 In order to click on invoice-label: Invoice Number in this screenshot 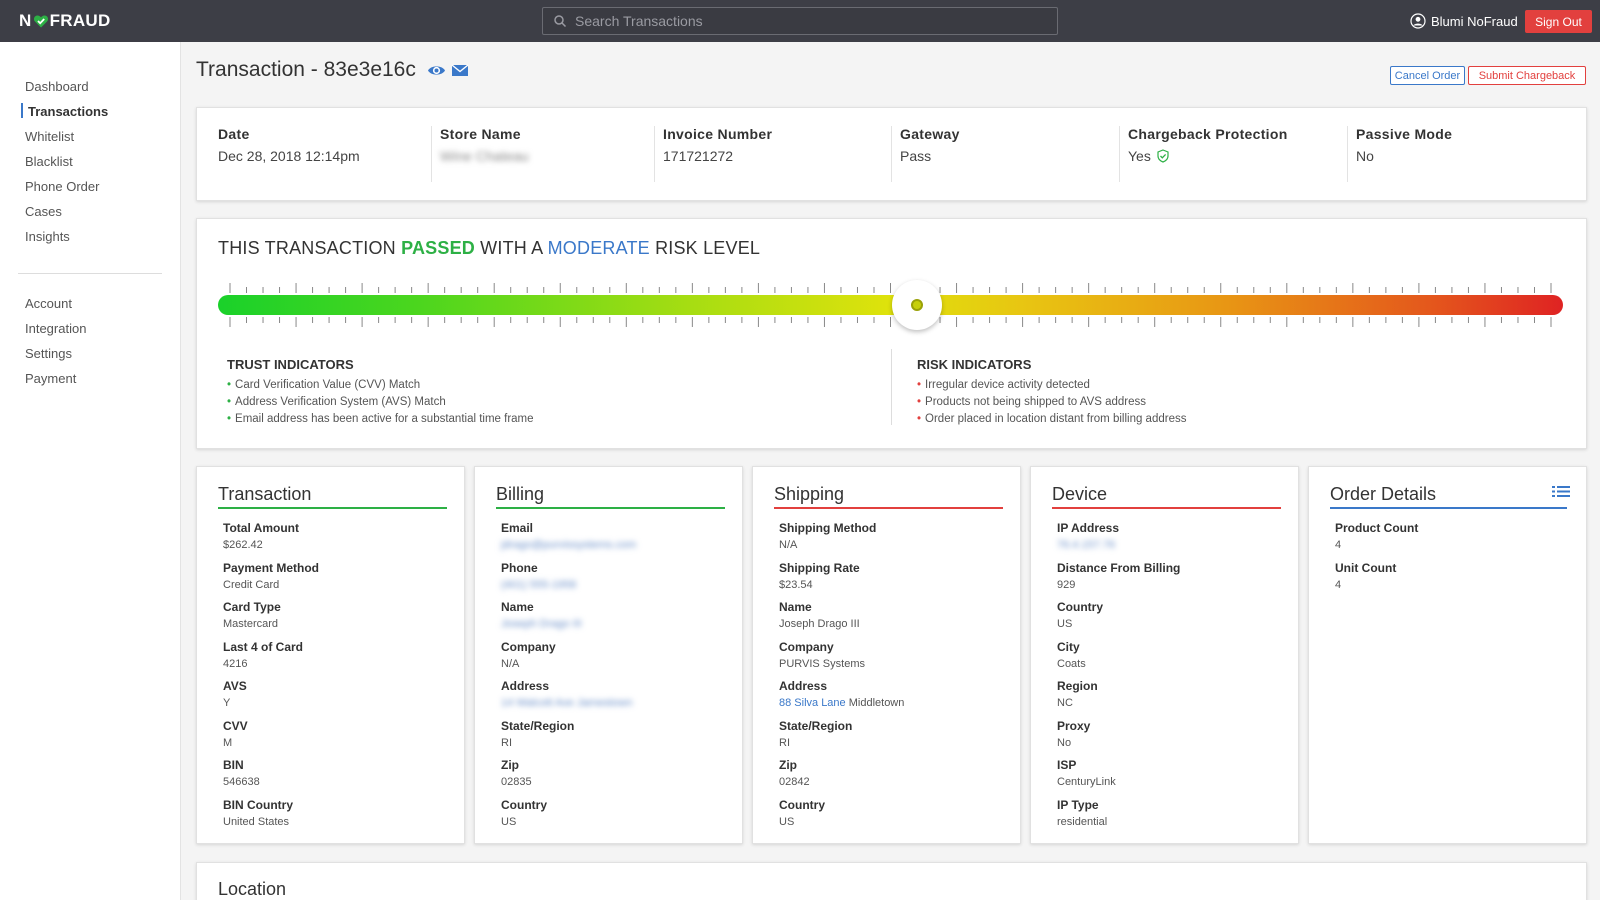, I will do `click(718, 134)`.